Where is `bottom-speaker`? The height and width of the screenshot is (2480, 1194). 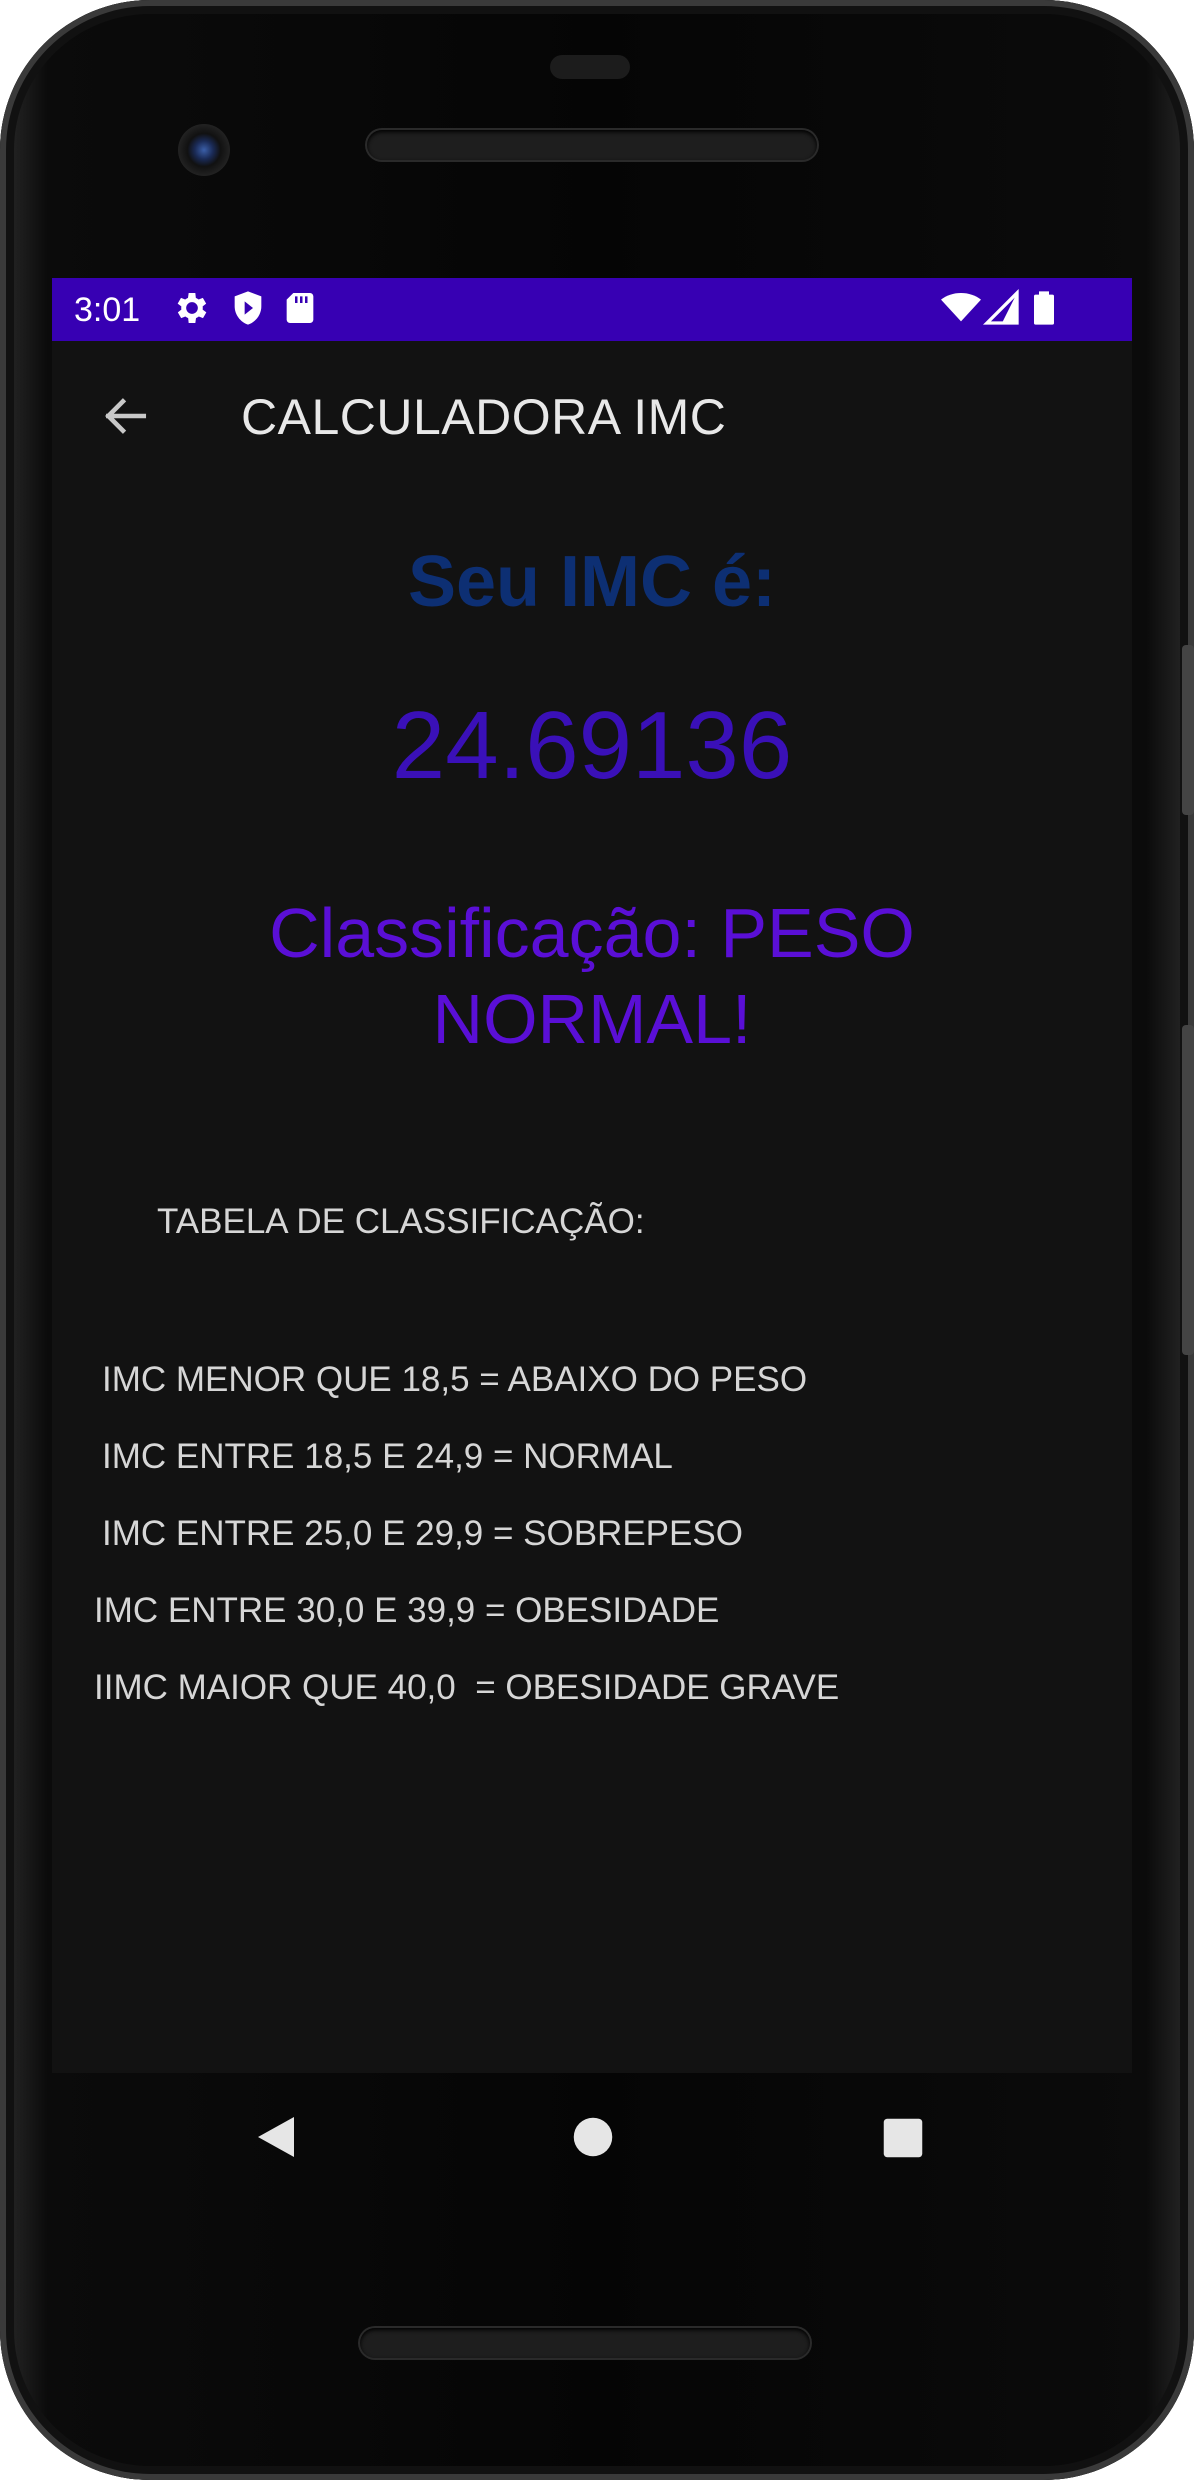
bottom-speaker is located at coordinates (585, 2343).